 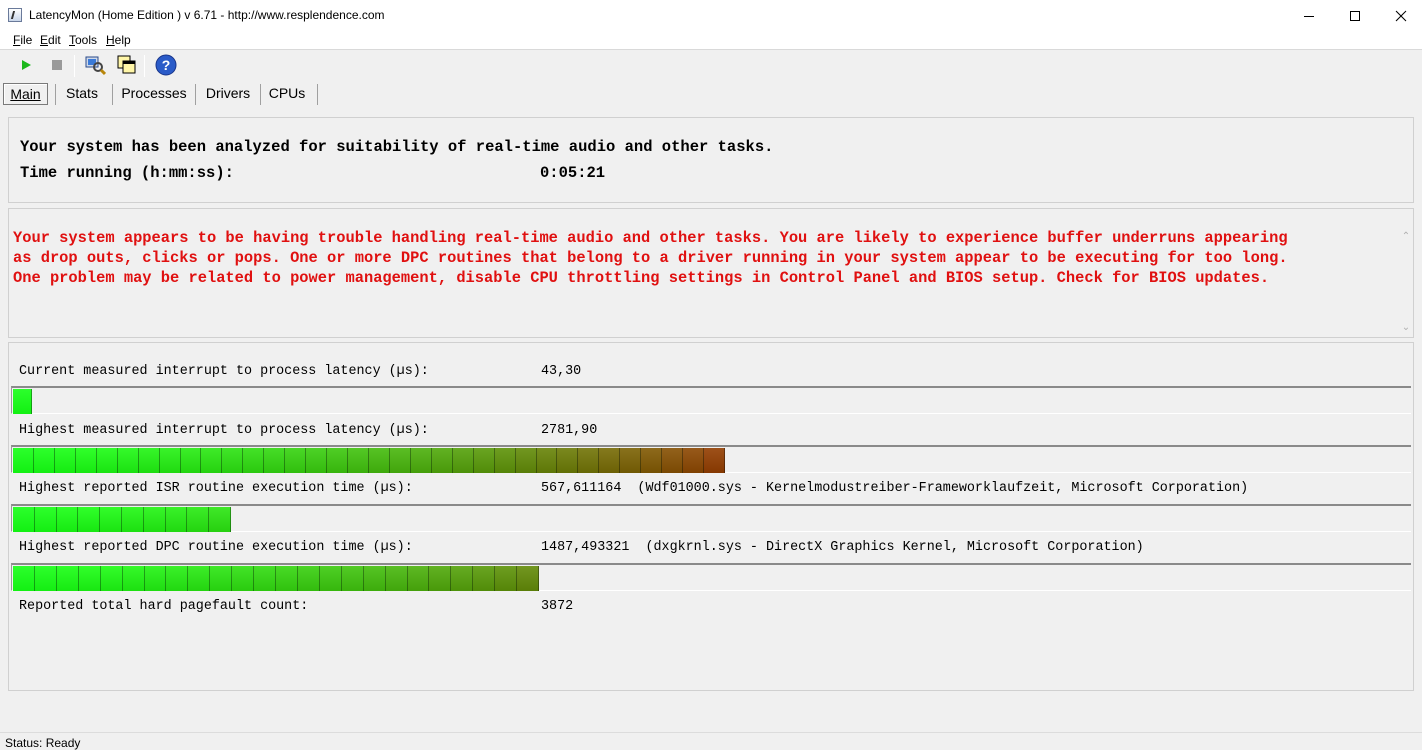 I want to click on status-text: Status: Ready, so click(x=43, y=743).